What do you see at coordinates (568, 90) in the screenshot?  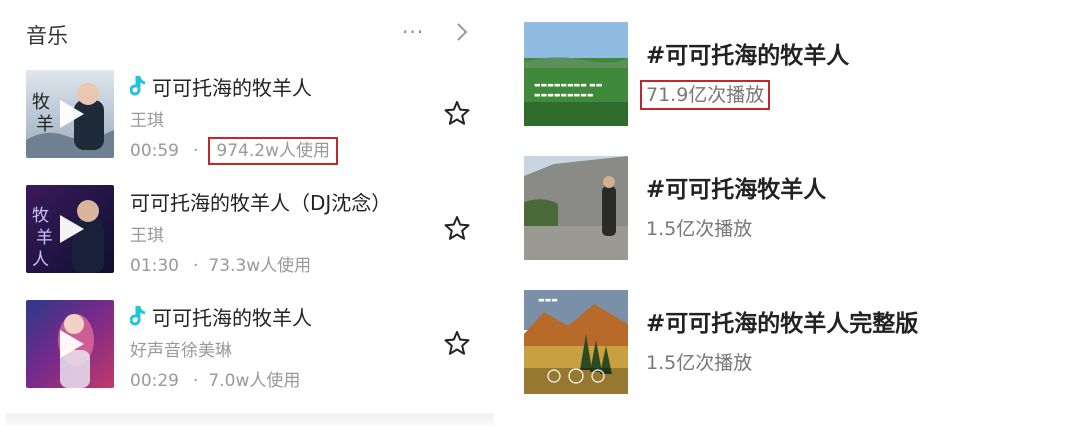 I see `thumbnail-caption: ▬▬▬▬▬▬▬▬ ▬▬ ▬▬▬▬▬▬▬▬▬` at bounding box center [568, 90].